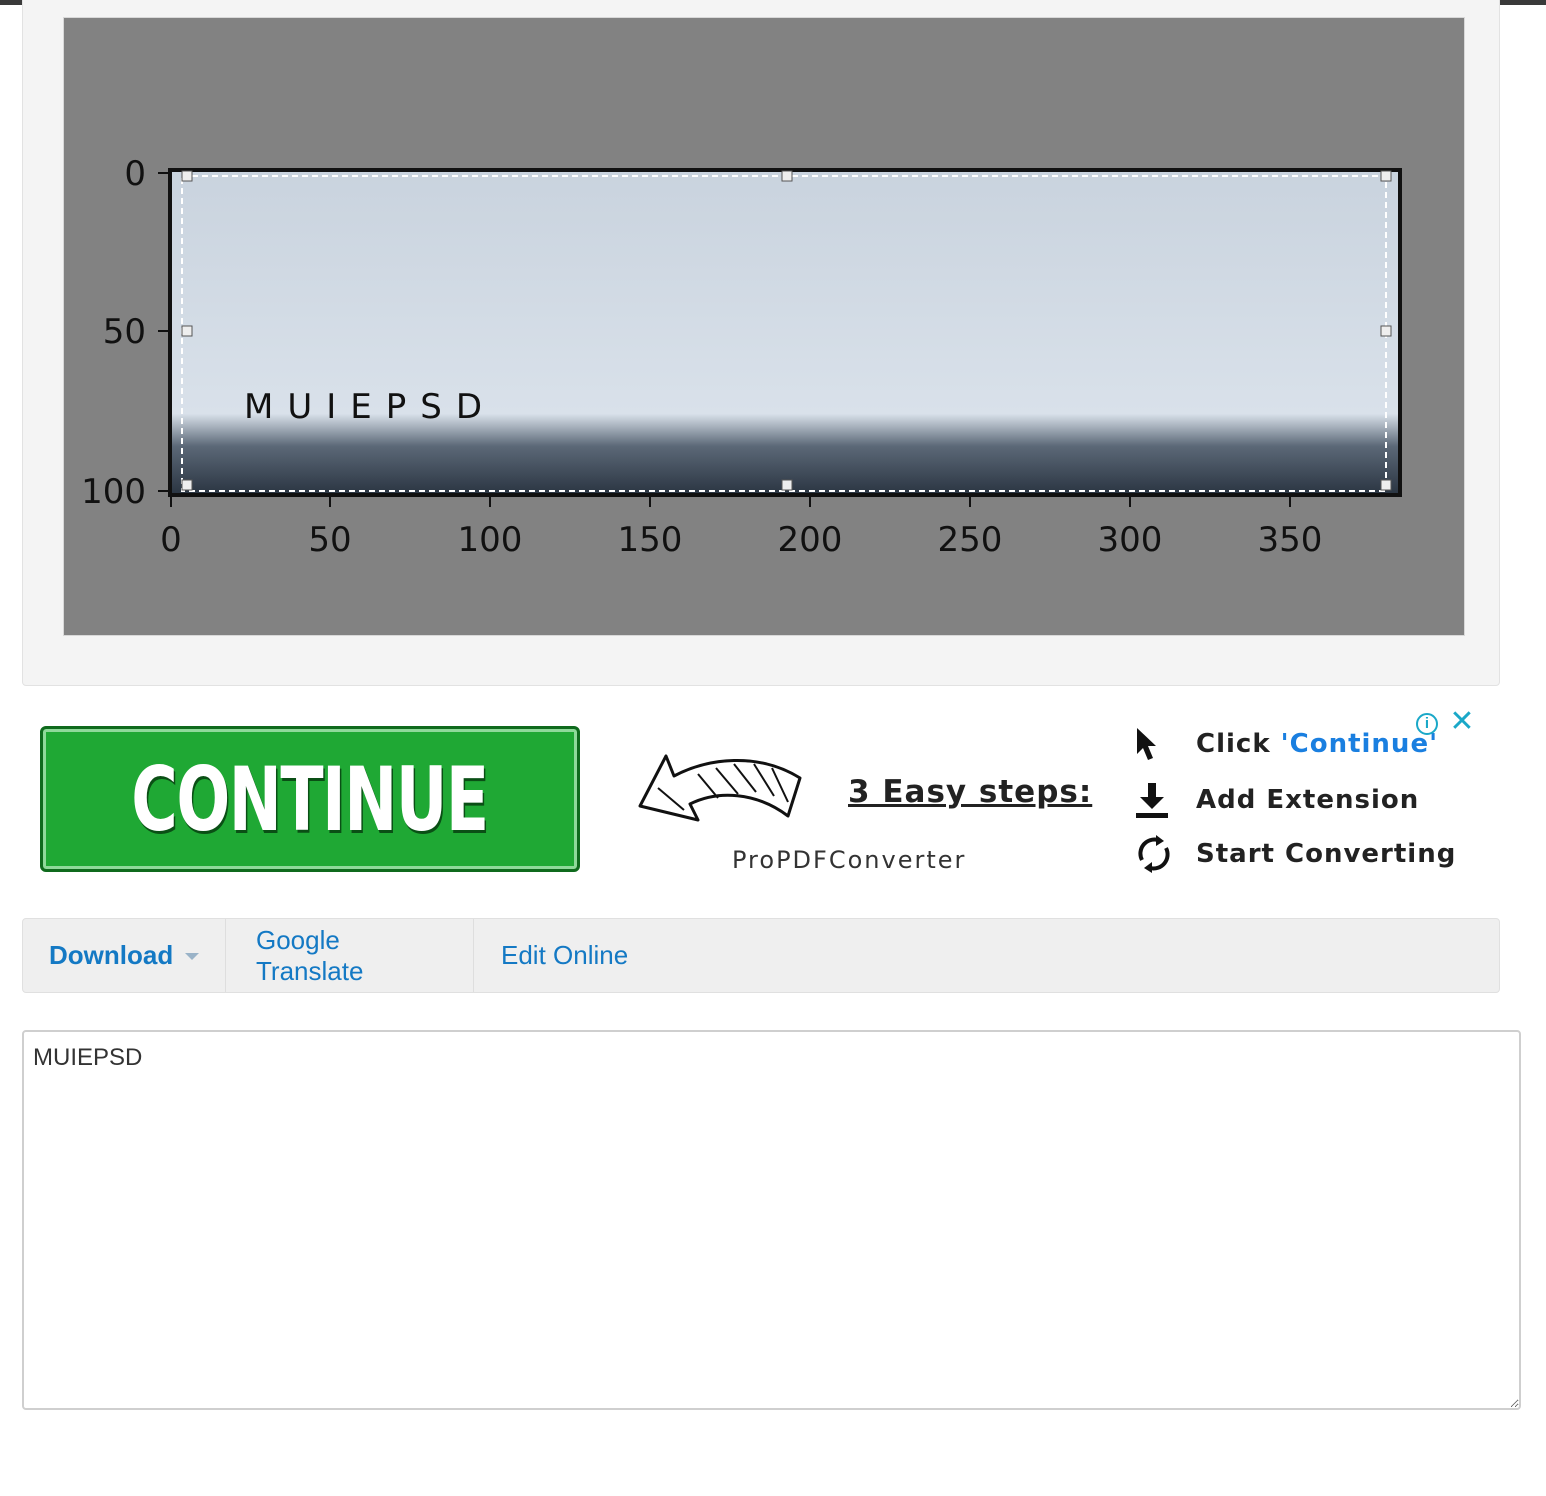 Image resolution: width=1546 pixels, height=1496 pixels. I want to click on ad-step-start-converting: Start Converting, so click(1295, 854).